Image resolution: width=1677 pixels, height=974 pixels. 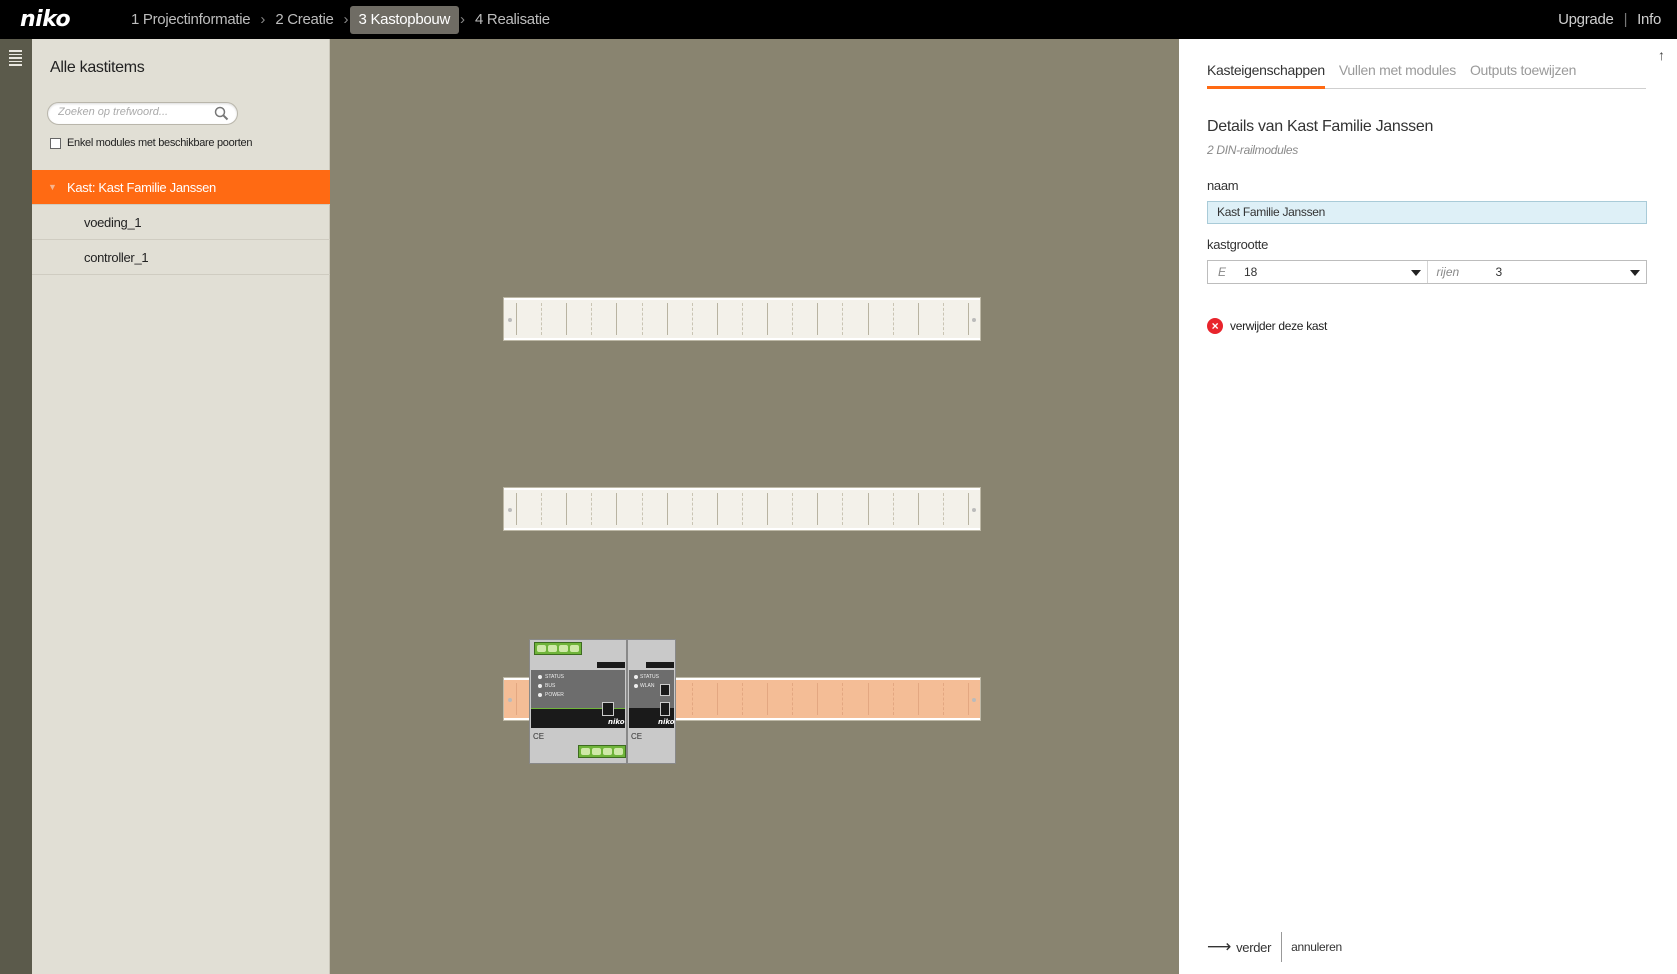 I want to click on step-kastopbouw: 3 Kastopbouw, so click(x=404, y=19).